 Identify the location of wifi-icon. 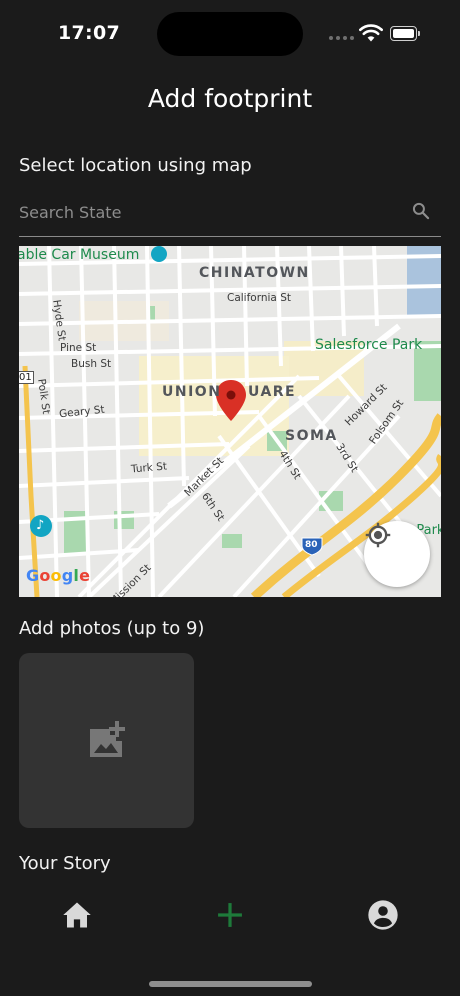
(371, 33).